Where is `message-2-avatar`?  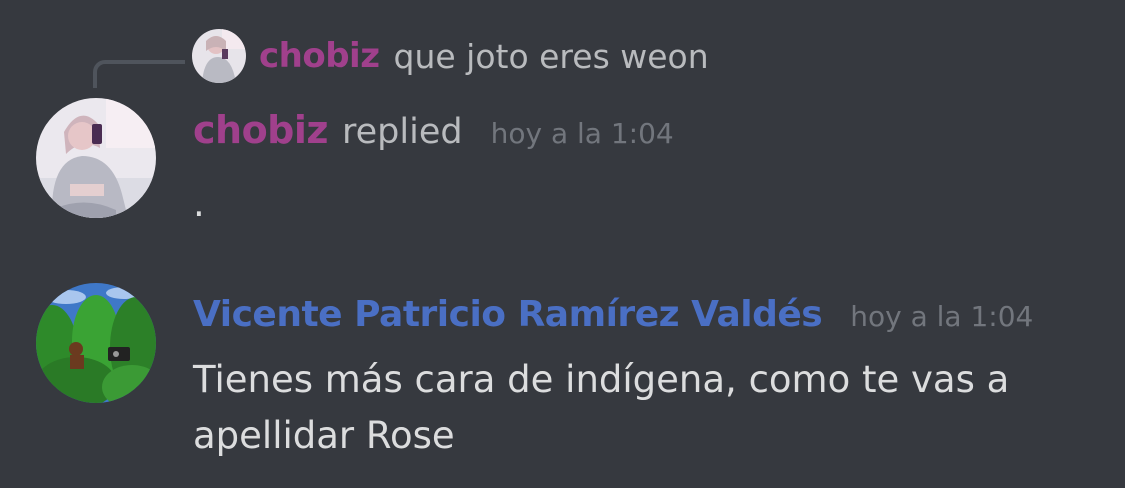
message-2-avatar is located at coordinates (96, 343).